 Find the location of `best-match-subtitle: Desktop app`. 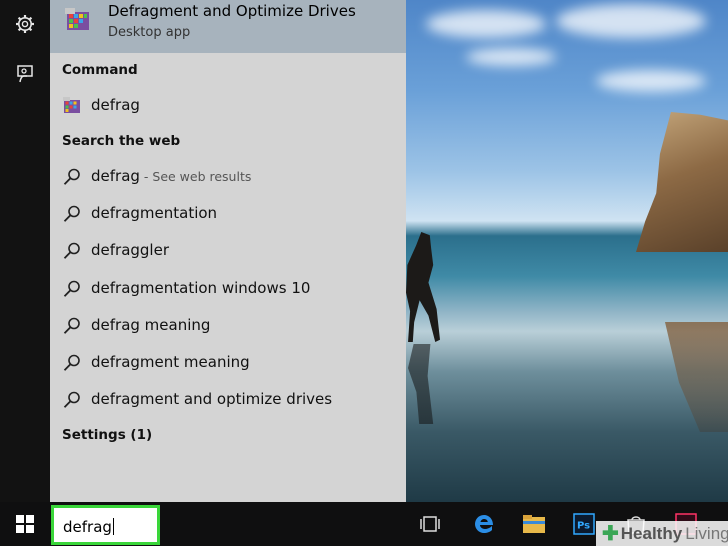

best-match-subtitle: Desktop app is located at coordinates (149, 32).